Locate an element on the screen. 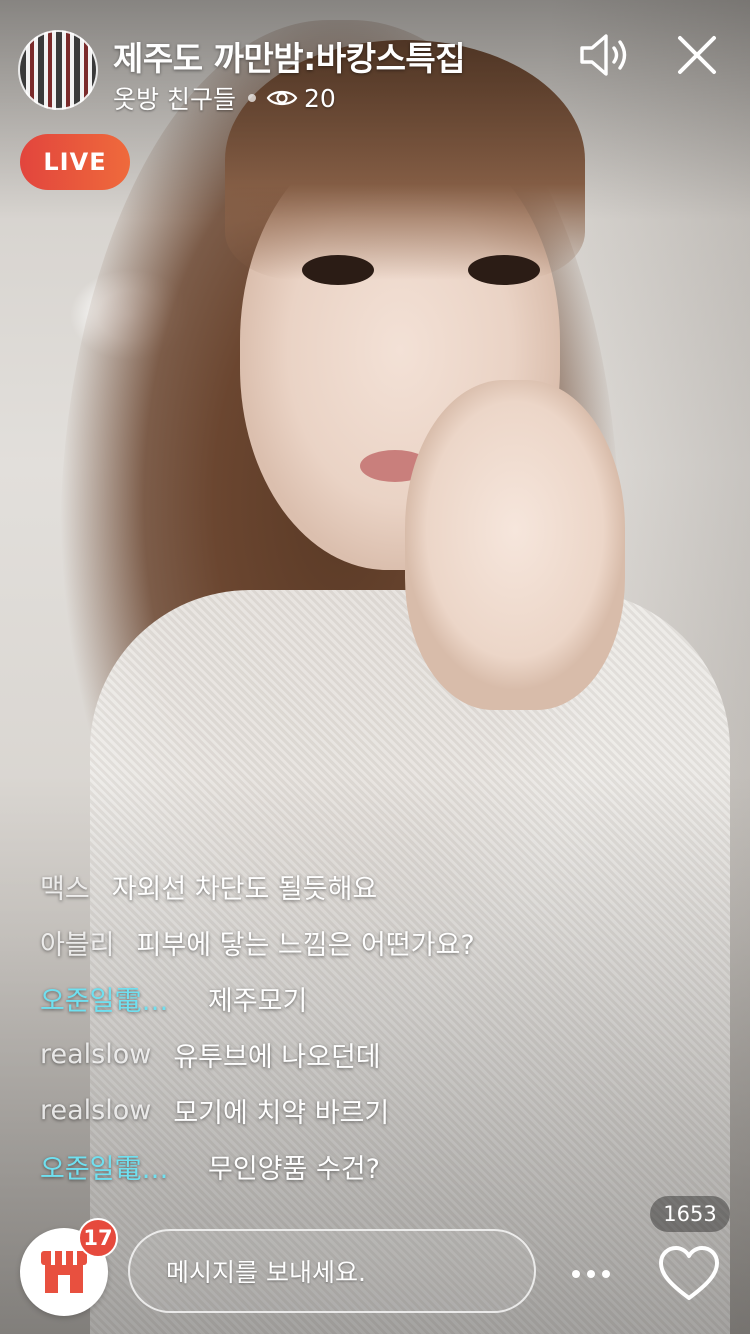 Image resolution: width=750 pixels, height=1334 pixels. chat-message: 아블리 피부에 닿는 느낌은 어떤가요? is located at coordinates (370, 942).